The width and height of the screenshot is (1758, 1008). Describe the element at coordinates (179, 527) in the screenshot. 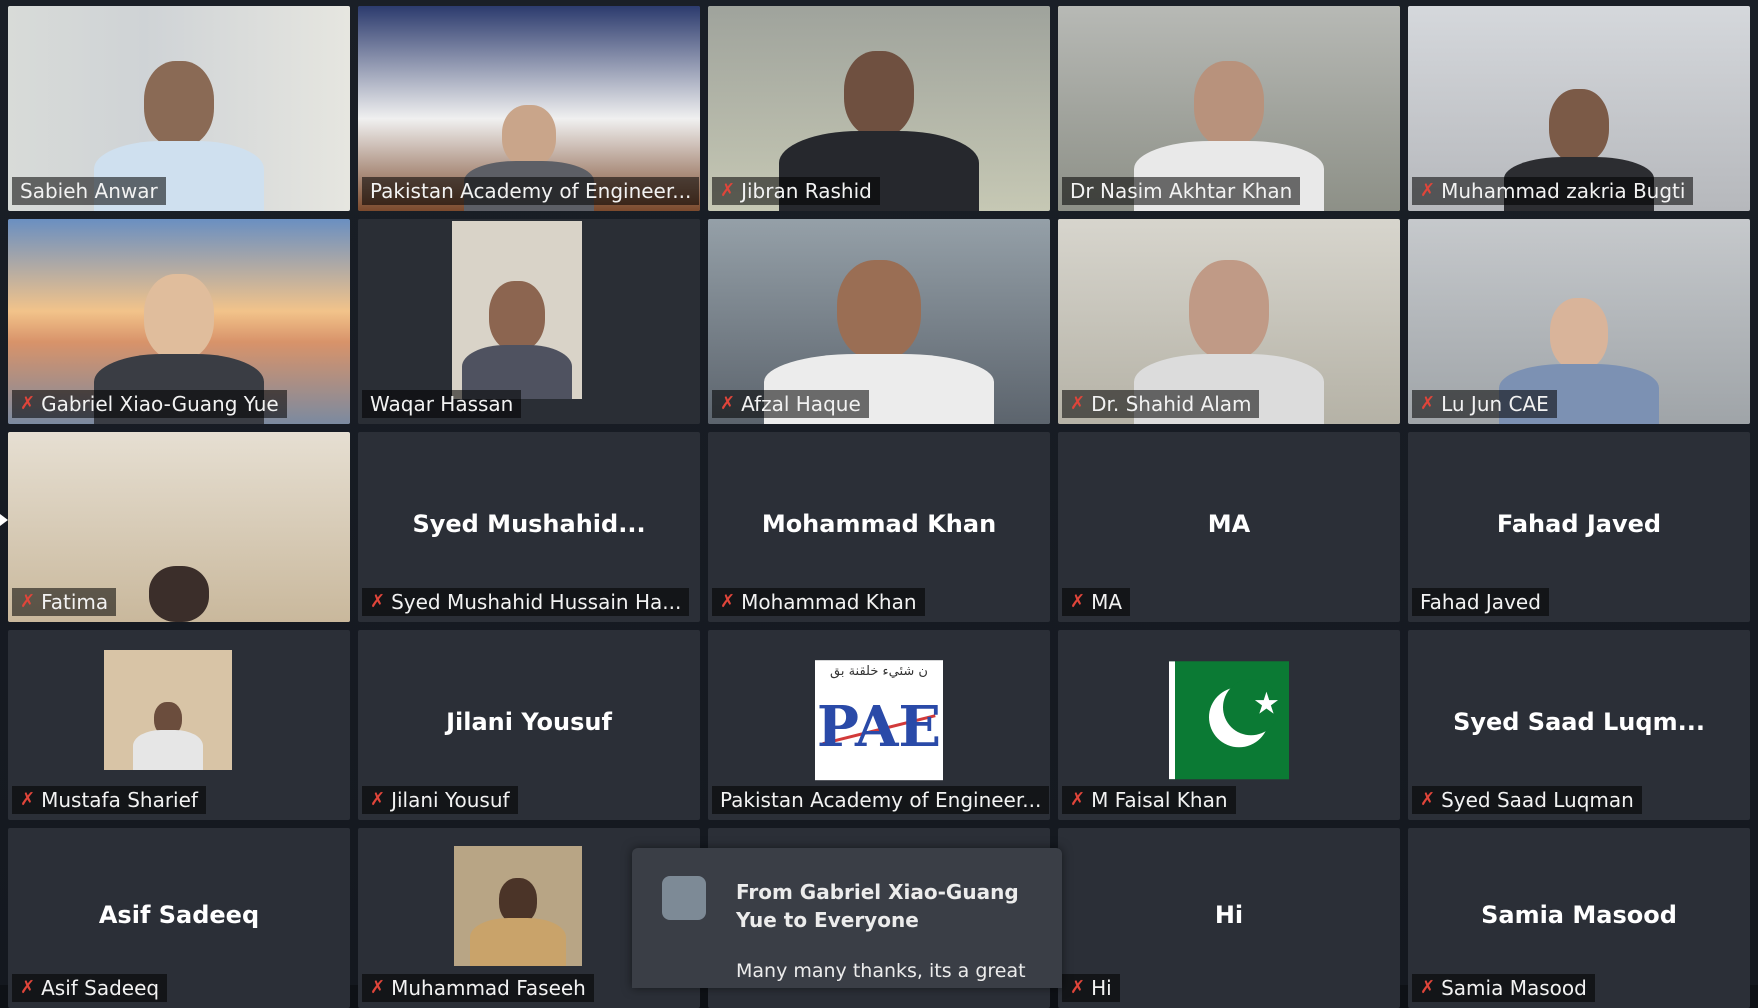

I see `participant-tile: ✗ Fatima` at that location.